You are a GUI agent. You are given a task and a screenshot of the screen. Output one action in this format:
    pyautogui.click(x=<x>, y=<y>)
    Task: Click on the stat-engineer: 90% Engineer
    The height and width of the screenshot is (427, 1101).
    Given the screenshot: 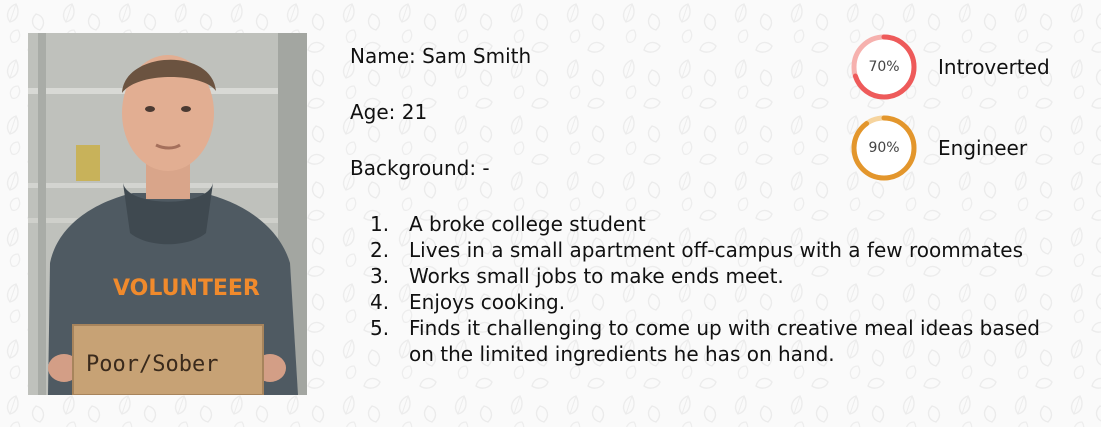 What is the action you would take?
    pyautogui.click(x=938, y=148)
    